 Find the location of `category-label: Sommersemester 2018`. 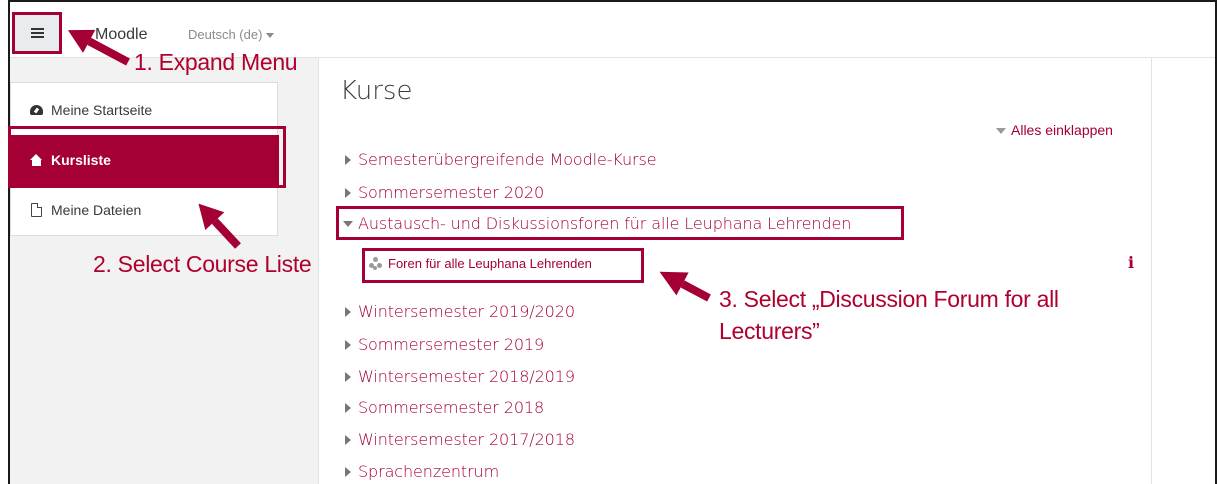

category-label: Sommersemester 2018 is located at coordinates (451, 407).